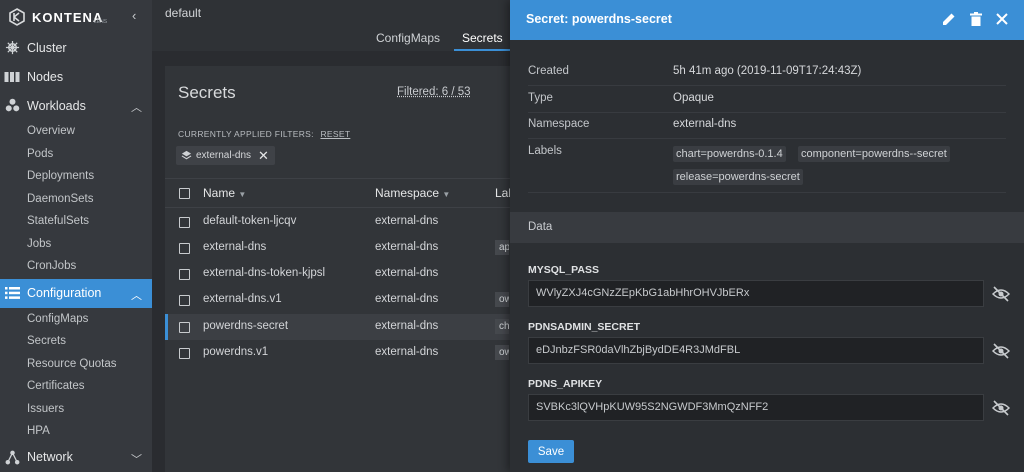 This screenshot has height=472, width=1024. Describe the element at coordinates (874, 154) in the screenshot. I see `label-chip: component=powerdns--secret` at that location.